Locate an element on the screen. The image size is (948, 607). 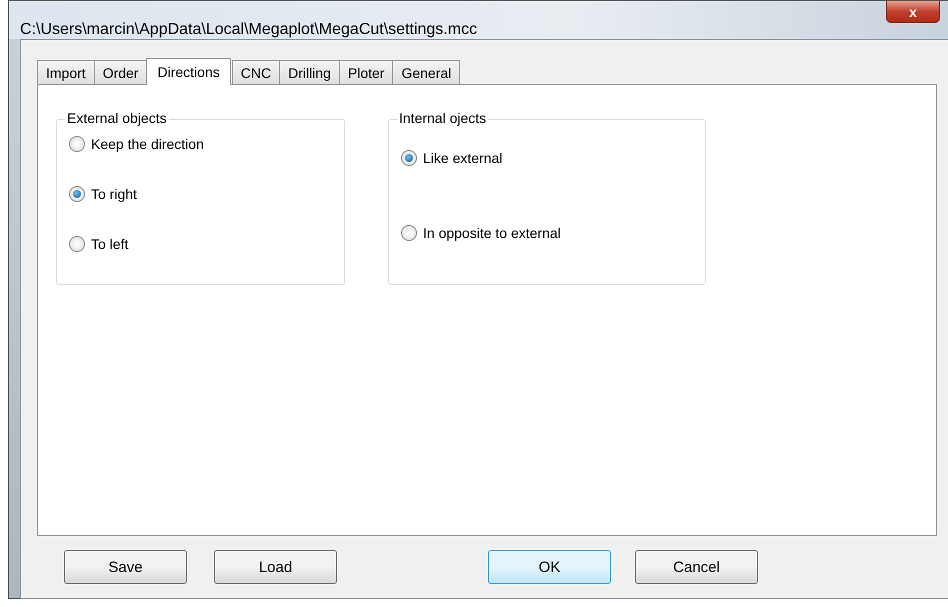
tab: Import is located at coordinates (66, 72).